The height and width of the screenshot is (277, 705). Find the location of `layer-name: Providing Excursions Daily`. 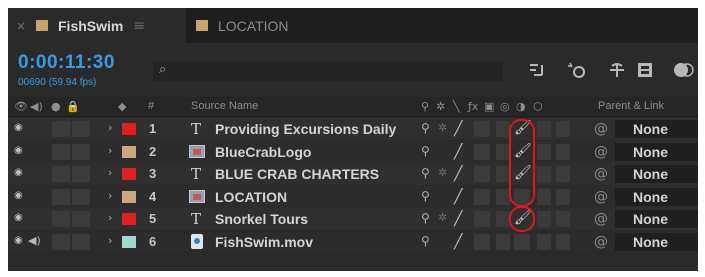

layer-name: Providing Excursions Daily is located at coordinates (305, 129).